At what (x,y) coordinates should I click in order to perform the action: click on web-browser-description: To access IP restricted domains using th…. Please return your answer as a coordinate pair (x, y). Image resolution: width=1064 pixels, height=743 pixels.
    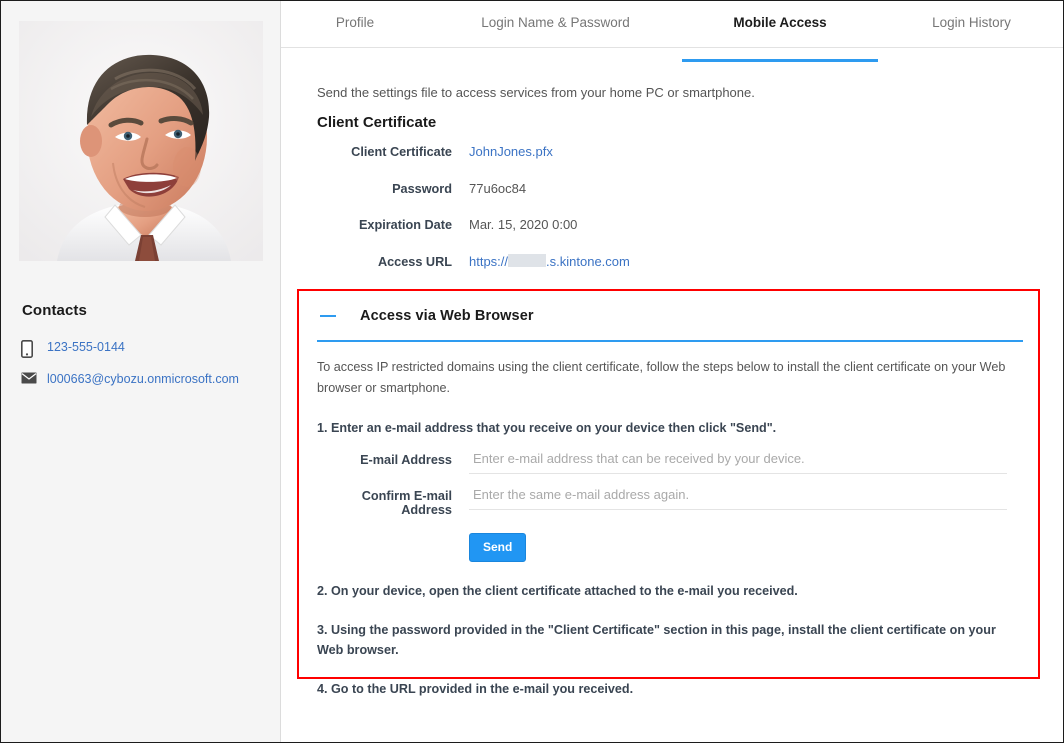
    Looking at the image, I should click on (661, 377).